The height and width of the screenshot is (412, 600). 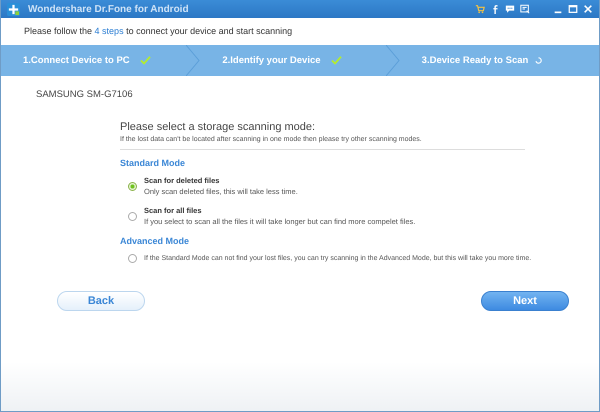 I want to click on window-title: Wondershare Dr.Fone for Android, so click(x=108, y=9).